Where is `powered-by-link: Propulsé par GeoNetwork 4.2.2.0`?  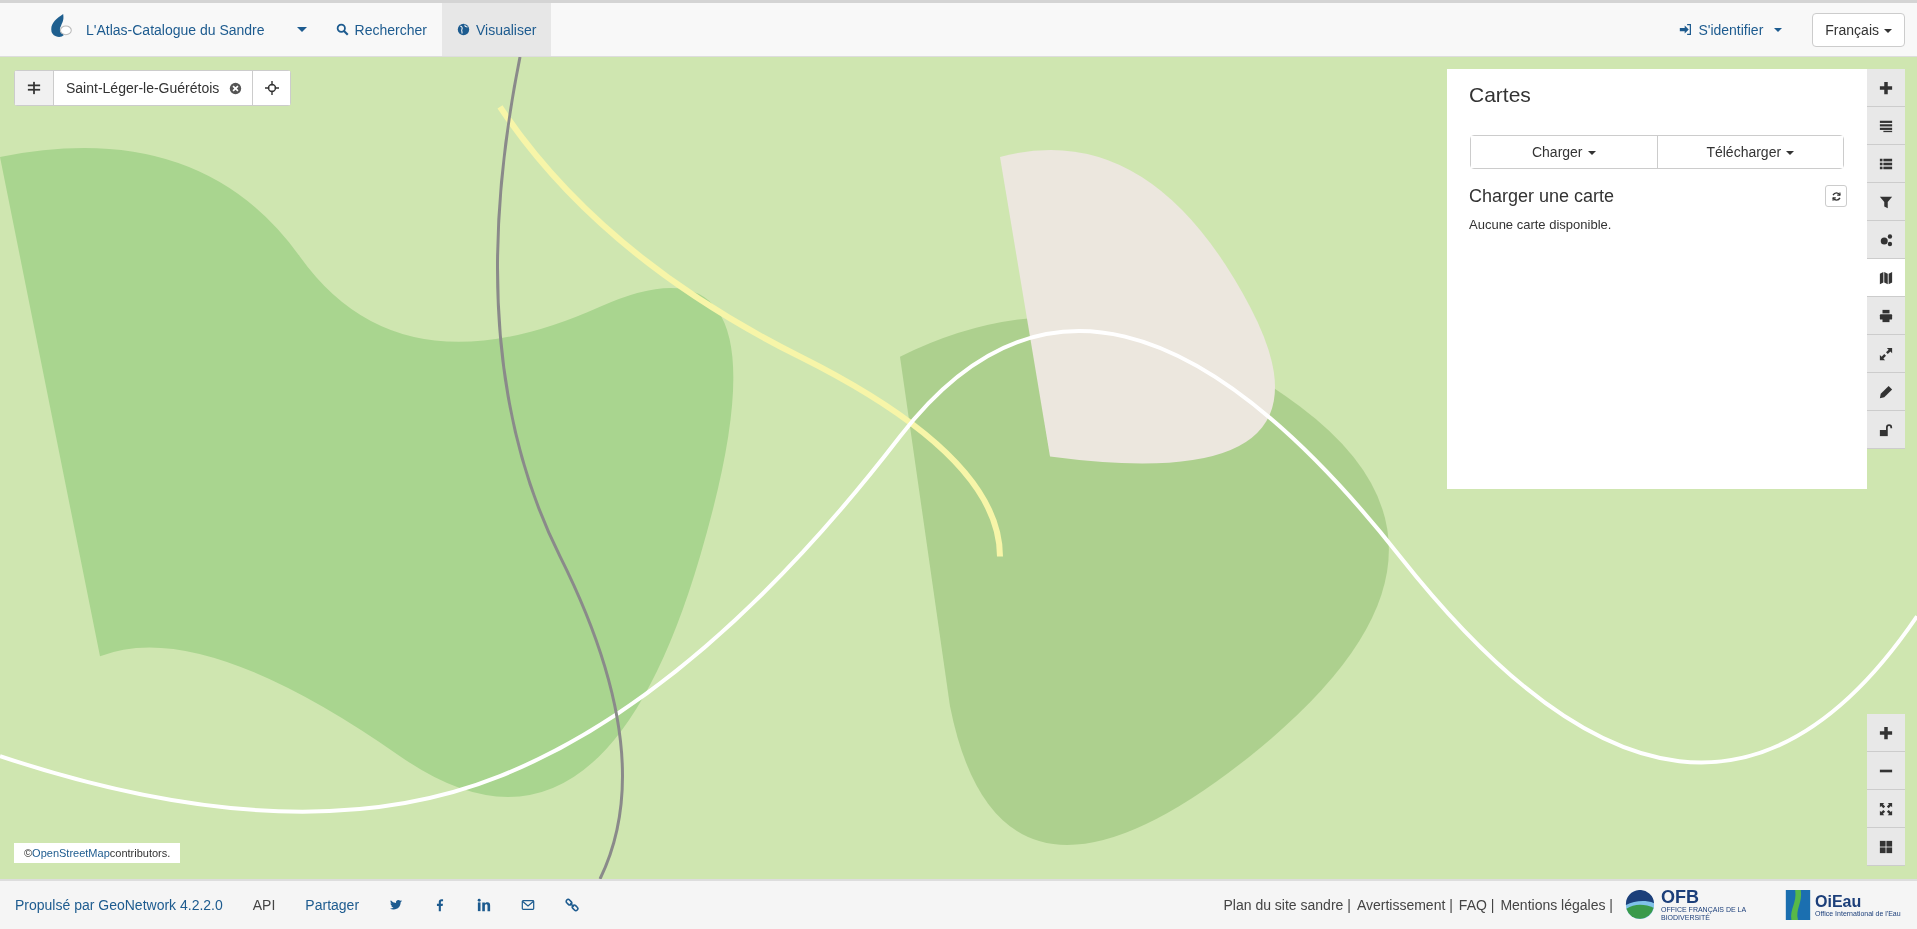
powered-by-link: Propulsé par GeoNetwork 4.2.2.0 is located at coordinates (119, 905).